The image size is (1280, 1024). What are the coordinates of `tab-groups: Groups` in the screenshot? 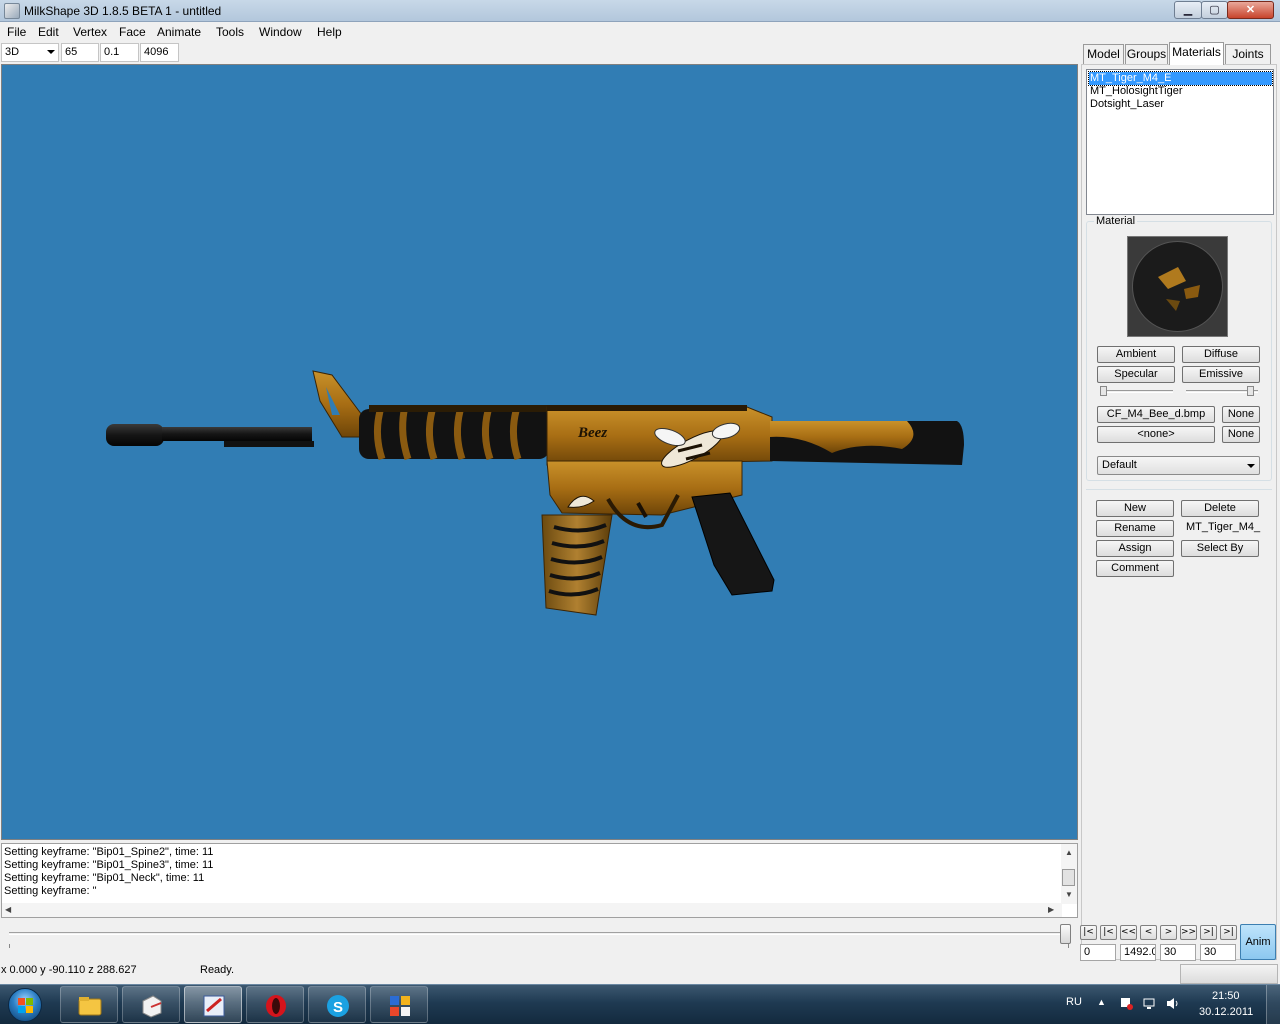 It's located at (1146, 54).